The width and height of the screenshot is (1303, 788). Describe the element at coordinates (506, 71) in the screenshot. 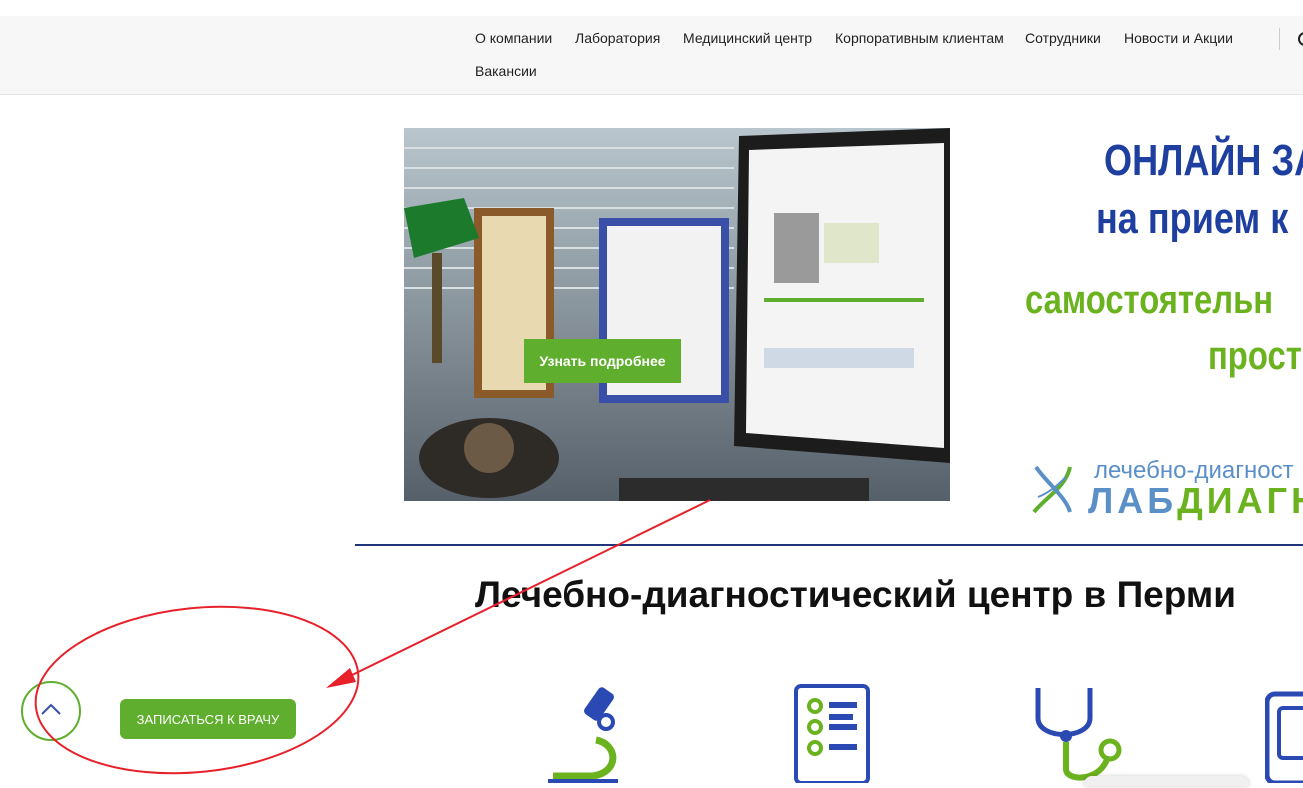

I see `nav-item-vacancies: Вакансии` at that location.